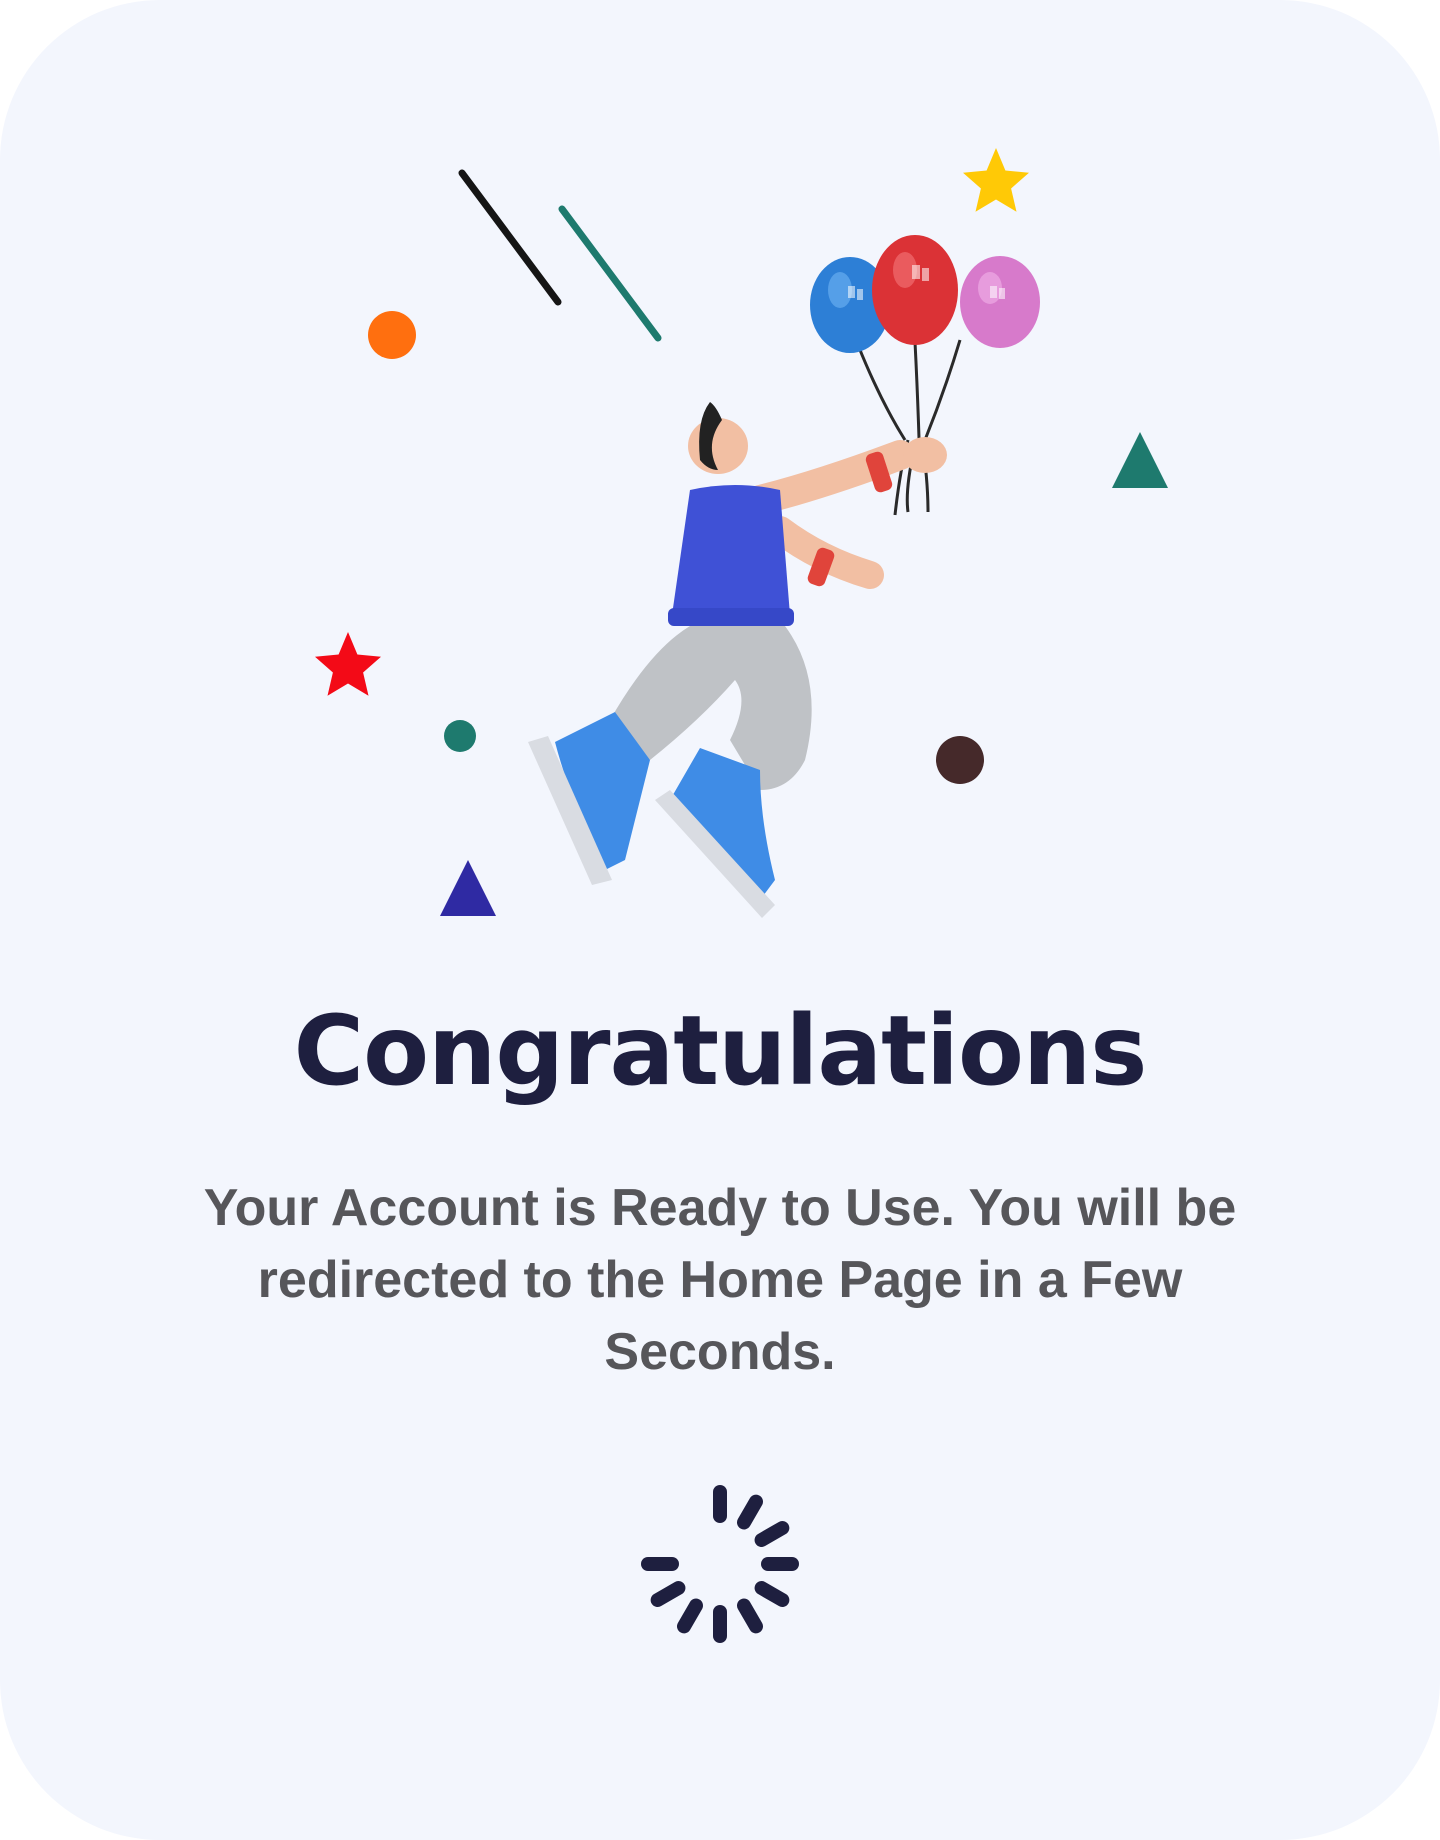  What do you see at coordinates (996, 180) in the screenshot?
I see `yellow-star-icon` at bounding box center [996, 180].